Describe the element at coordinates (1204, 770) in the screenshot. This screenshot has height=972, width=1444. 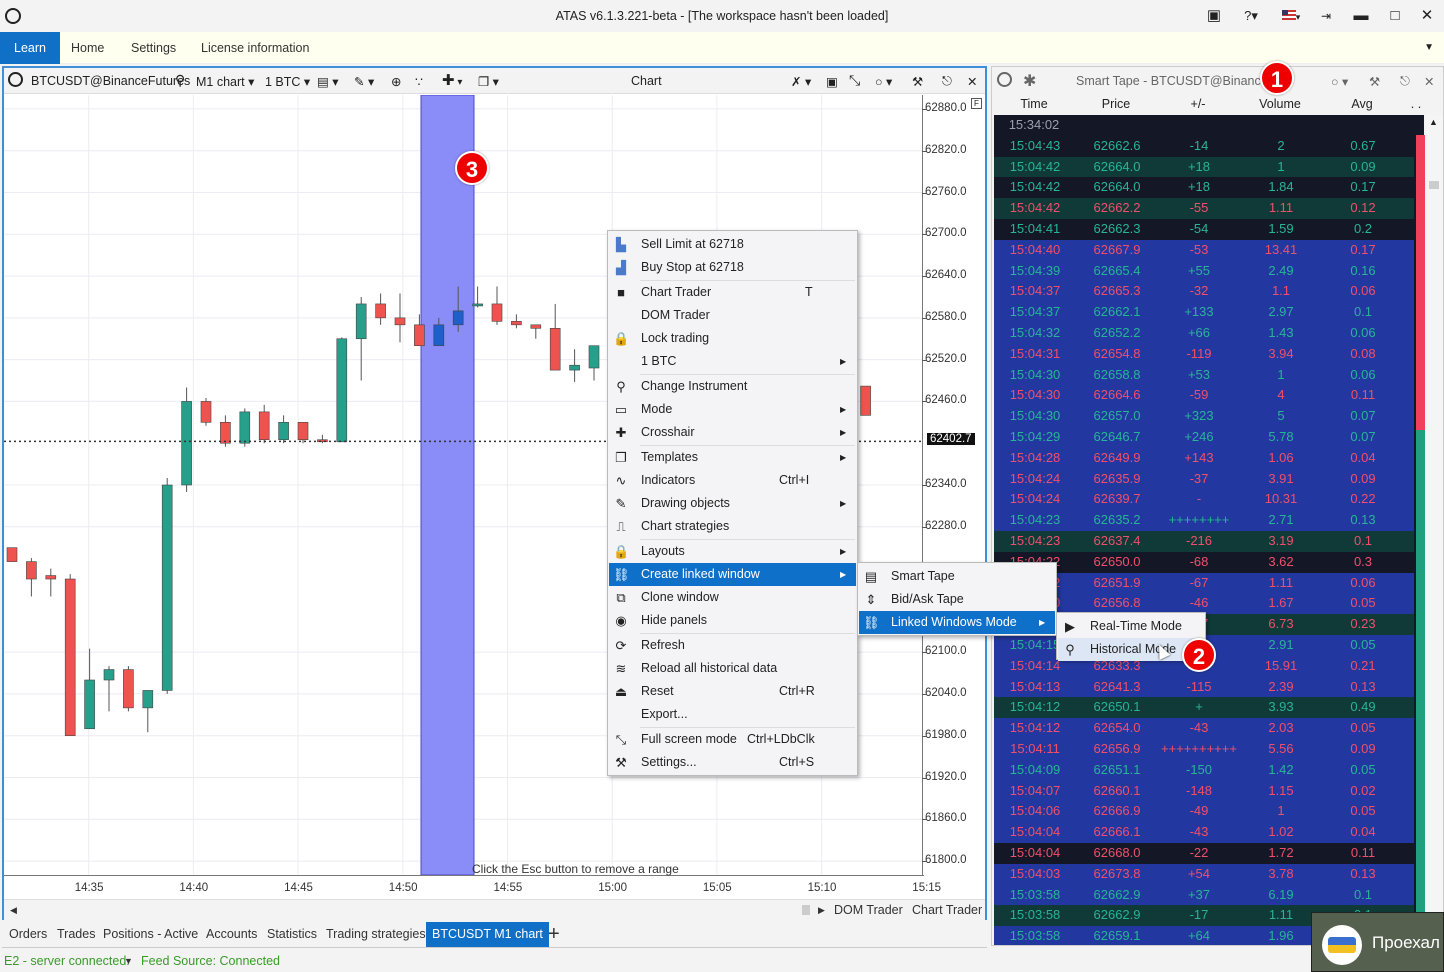
I see `tape-row: 15:04:09 62651.1 -150 1.42 0.05` at that location.